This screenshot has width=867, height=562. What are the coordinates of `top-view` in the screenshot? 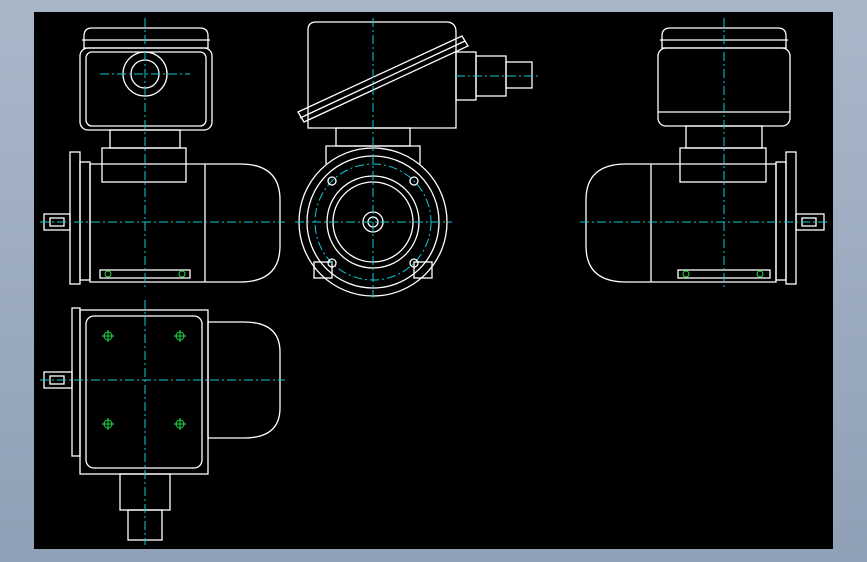 It's located at (162, 422).